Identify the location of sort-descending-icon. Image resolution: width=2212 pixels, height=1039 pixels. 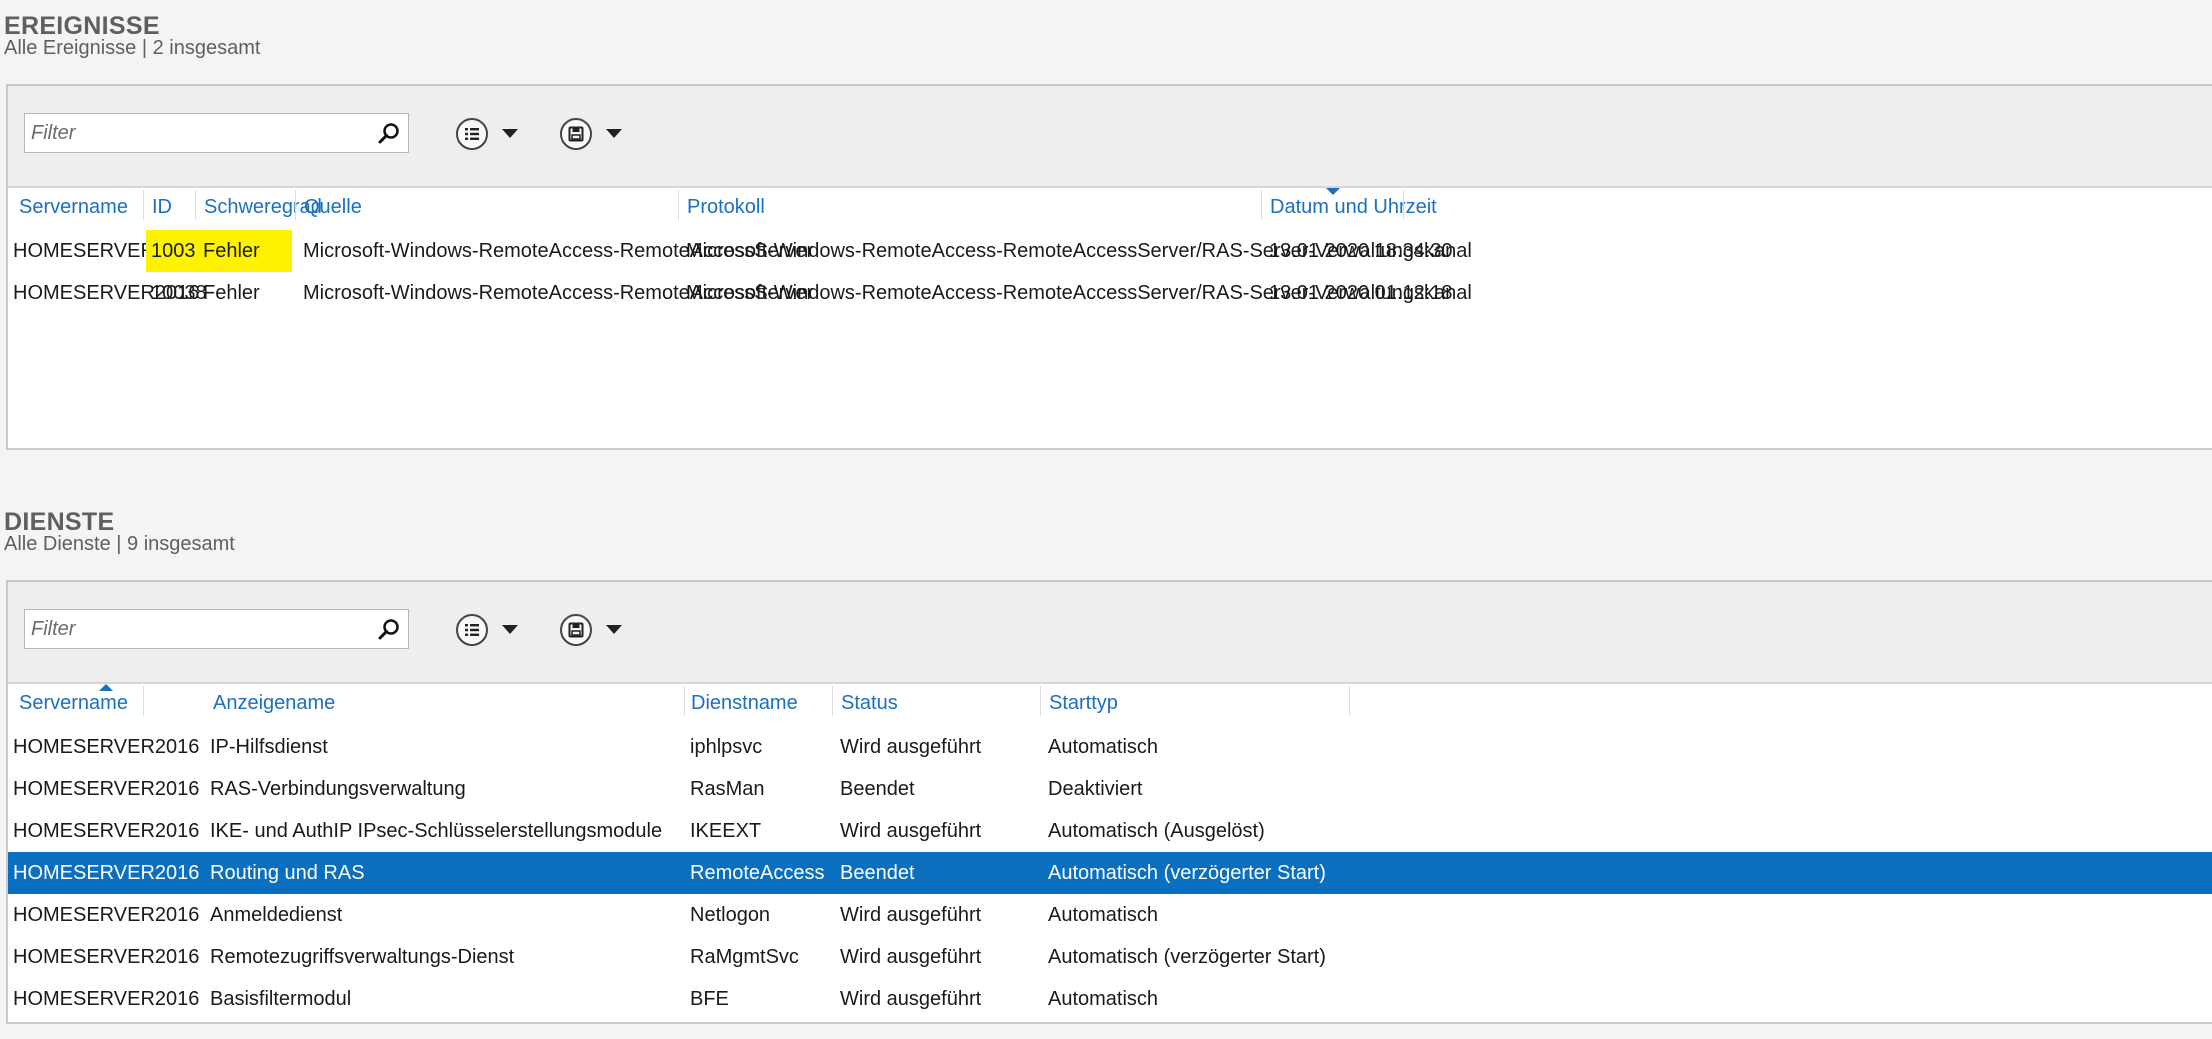
(1333, 191).